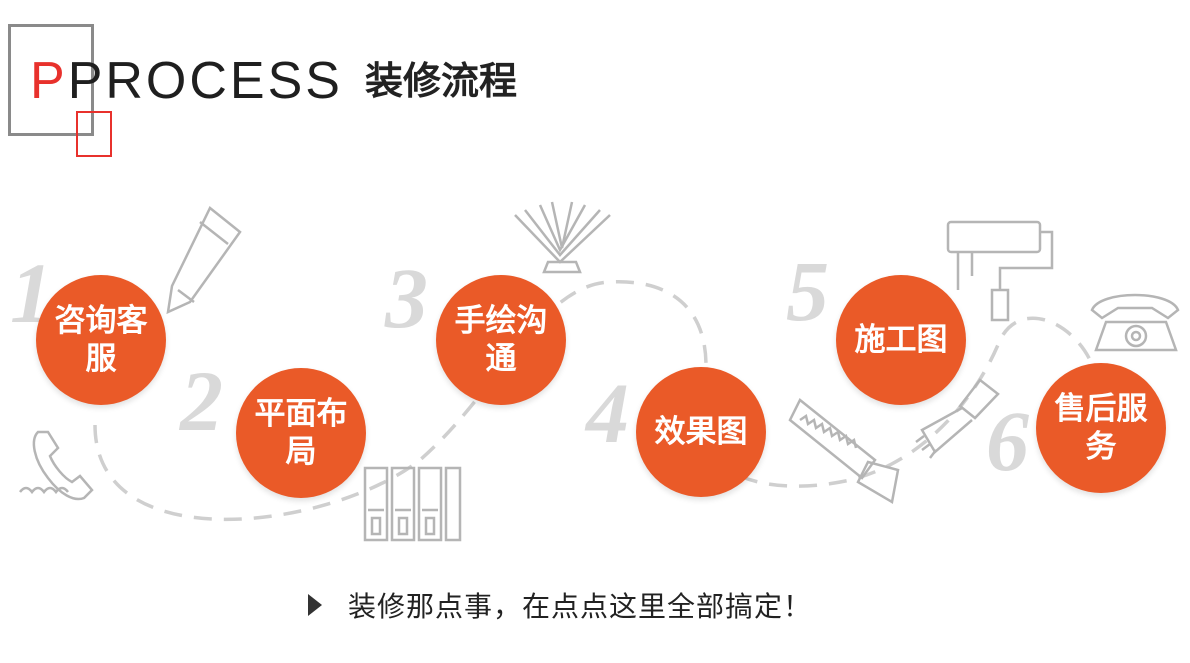 Image resolution: width=1190 pixels, height=663 pixels. Describe the element at coordinates (562, 237) in the screenshot. I see `book-icon` at that location.